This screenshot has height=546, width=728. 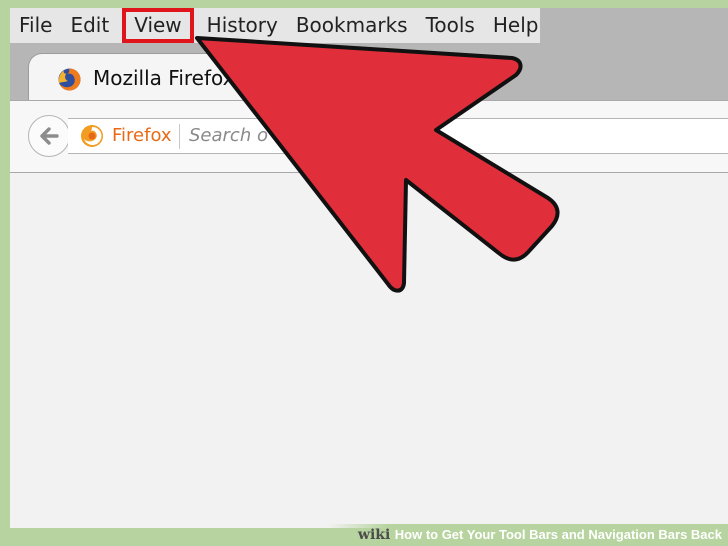 I want to click on menu-bookmarks: Bookmarks, so click(x=352, y=25).